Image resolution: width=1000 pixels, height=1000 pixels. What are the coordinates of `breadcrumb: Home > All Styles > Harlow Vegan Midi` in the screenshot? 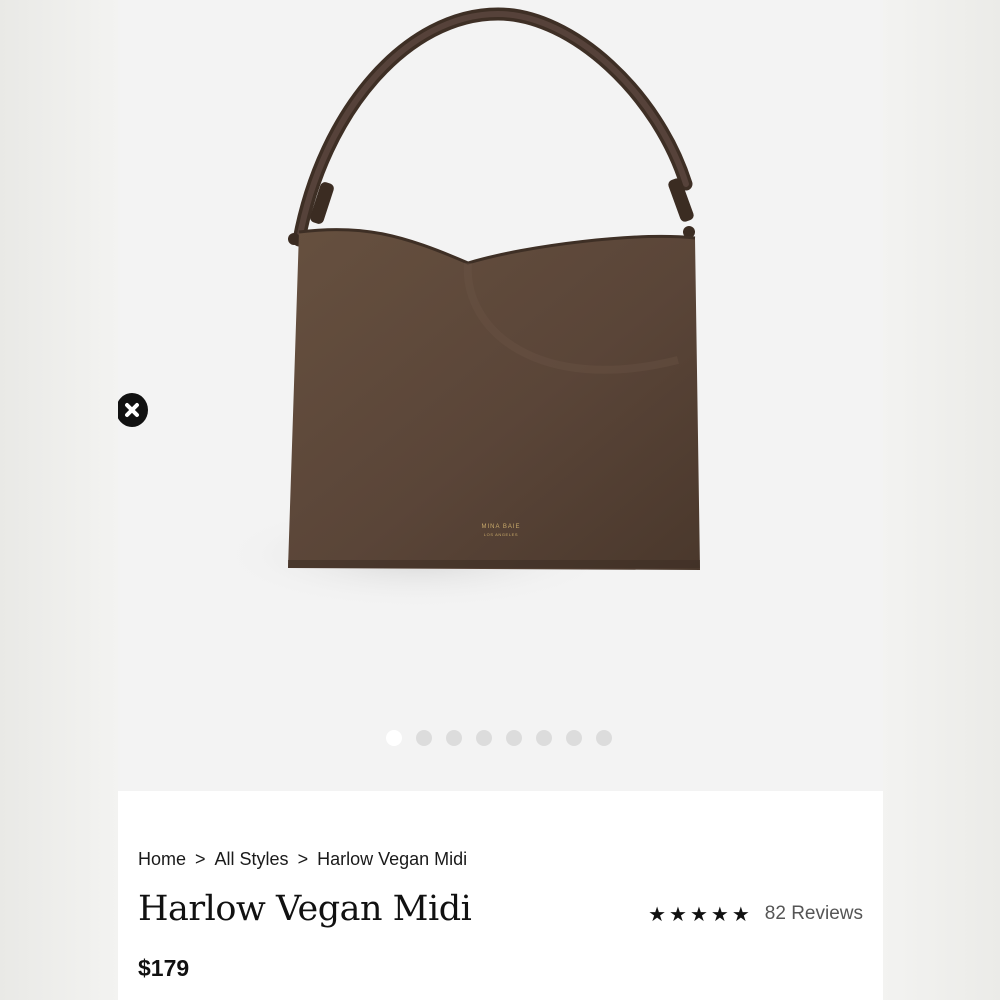 It's located at (302, 859).